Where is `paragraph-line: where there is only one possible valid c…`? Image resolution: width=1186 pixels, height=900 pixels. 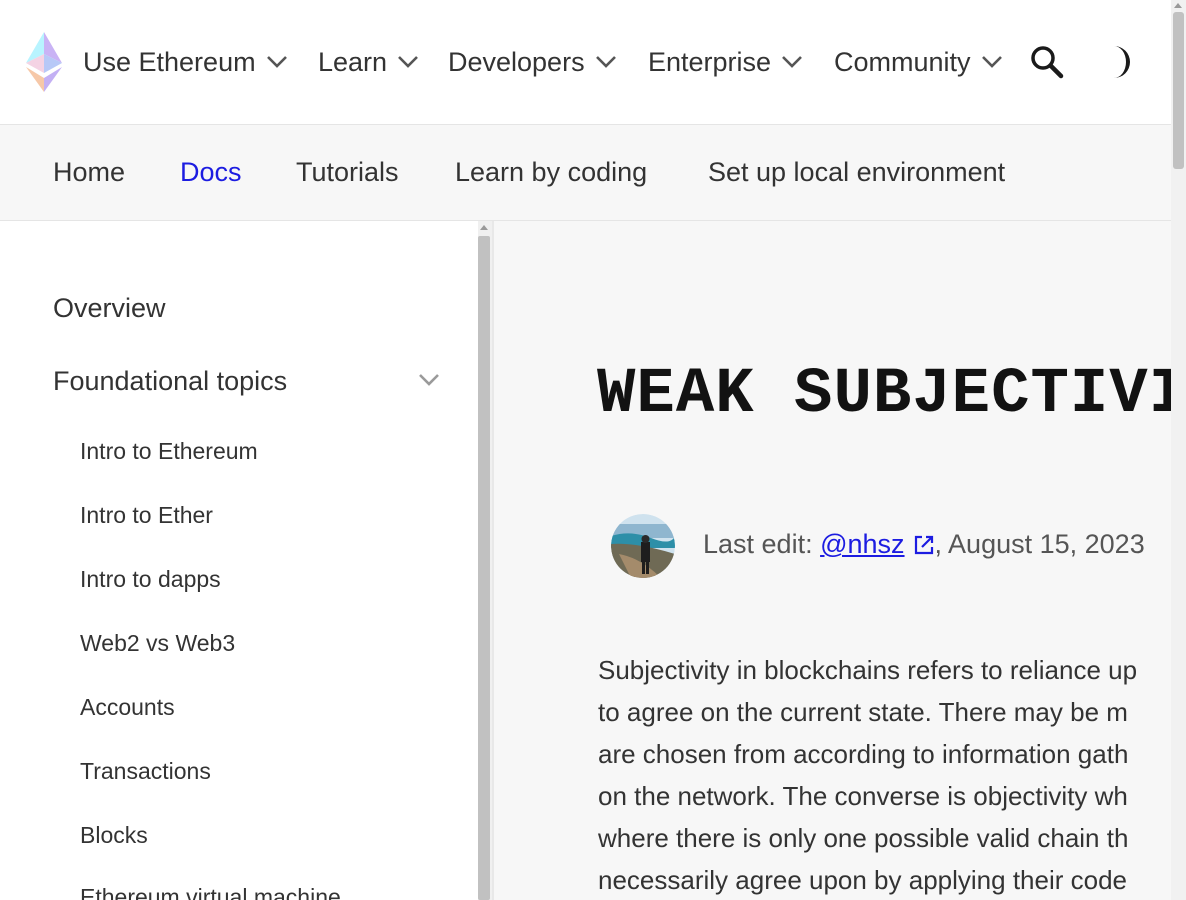 paragraph-line: where there is only one possible valid c… is located at coordinates (863, 838).